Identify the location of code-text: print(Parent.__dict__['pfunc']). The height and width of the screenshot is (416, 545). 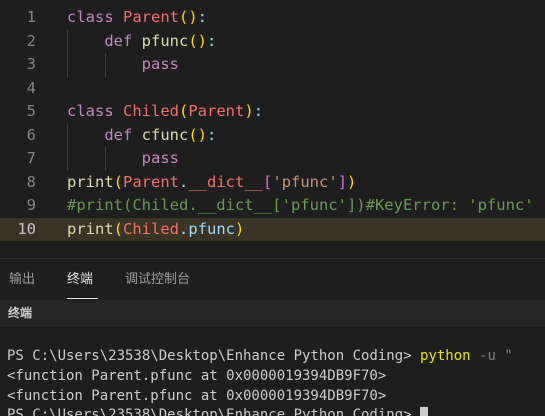
(211, 183).